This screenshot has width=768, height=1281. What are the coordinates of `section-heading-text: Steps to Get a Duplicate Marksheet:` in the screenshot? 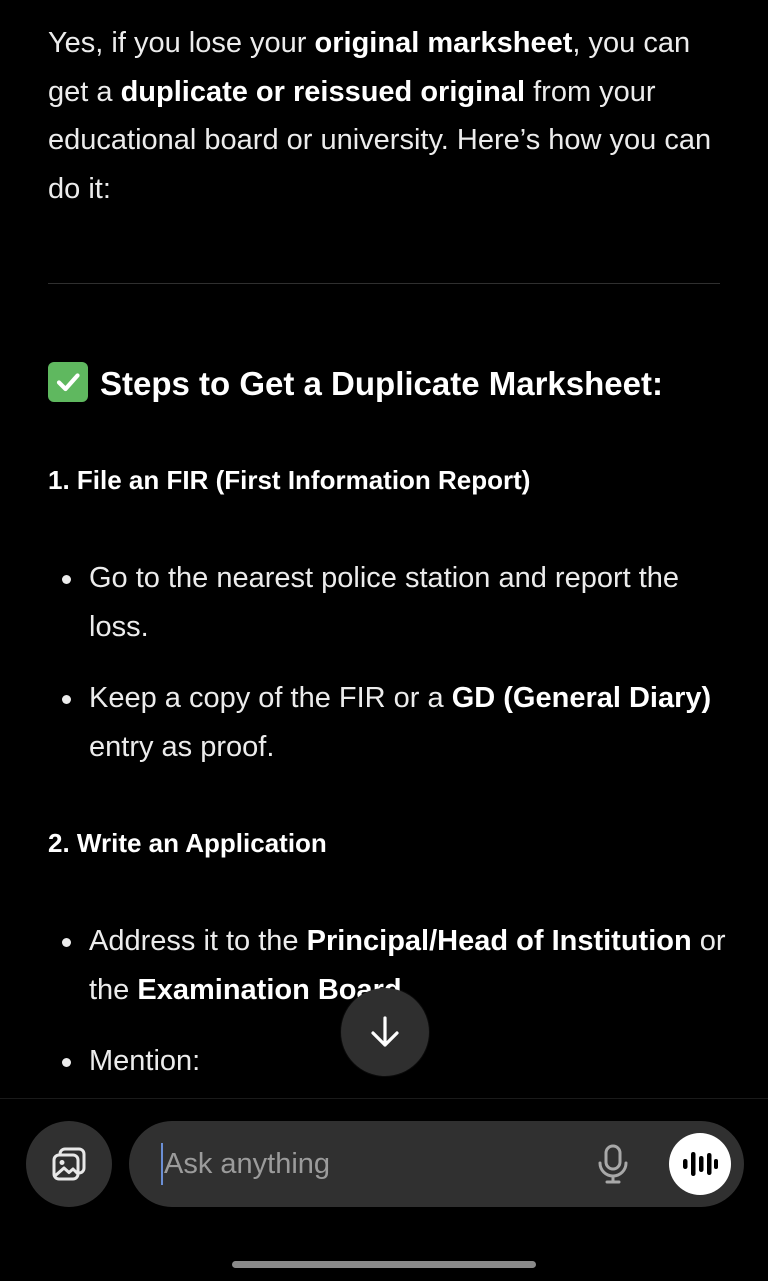 It's located at (381, 383).